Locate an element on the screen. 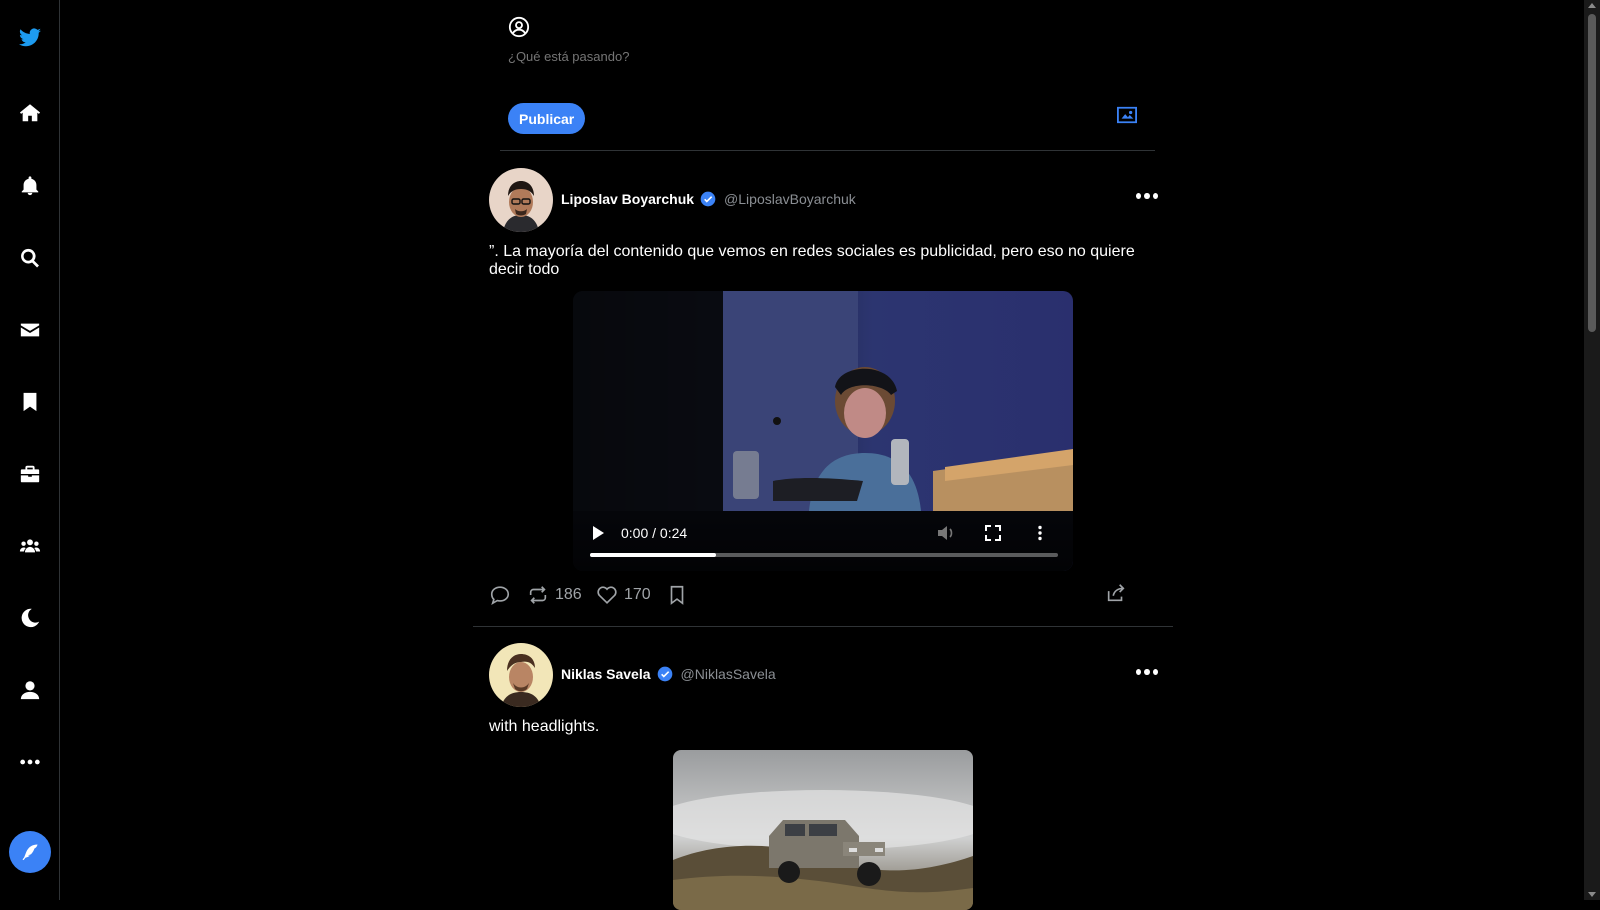 The image size is (1600, 910). tweet-text: with headlights. is located at coordinates (544, 726).